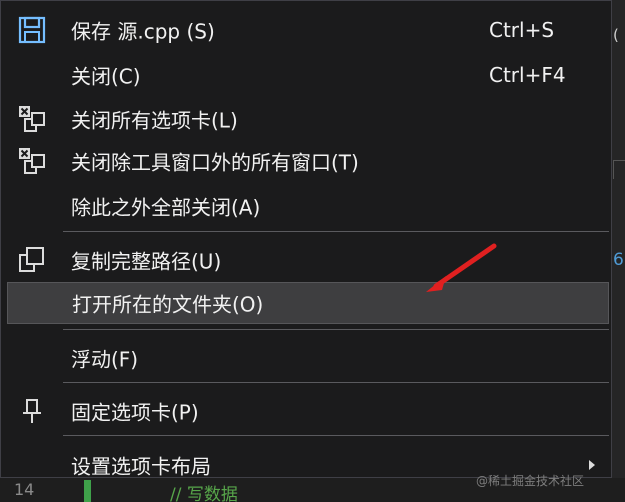  I want to click on menu-item-open-containing-folder: 打开所在的文件夹(O), so click(308, 303).